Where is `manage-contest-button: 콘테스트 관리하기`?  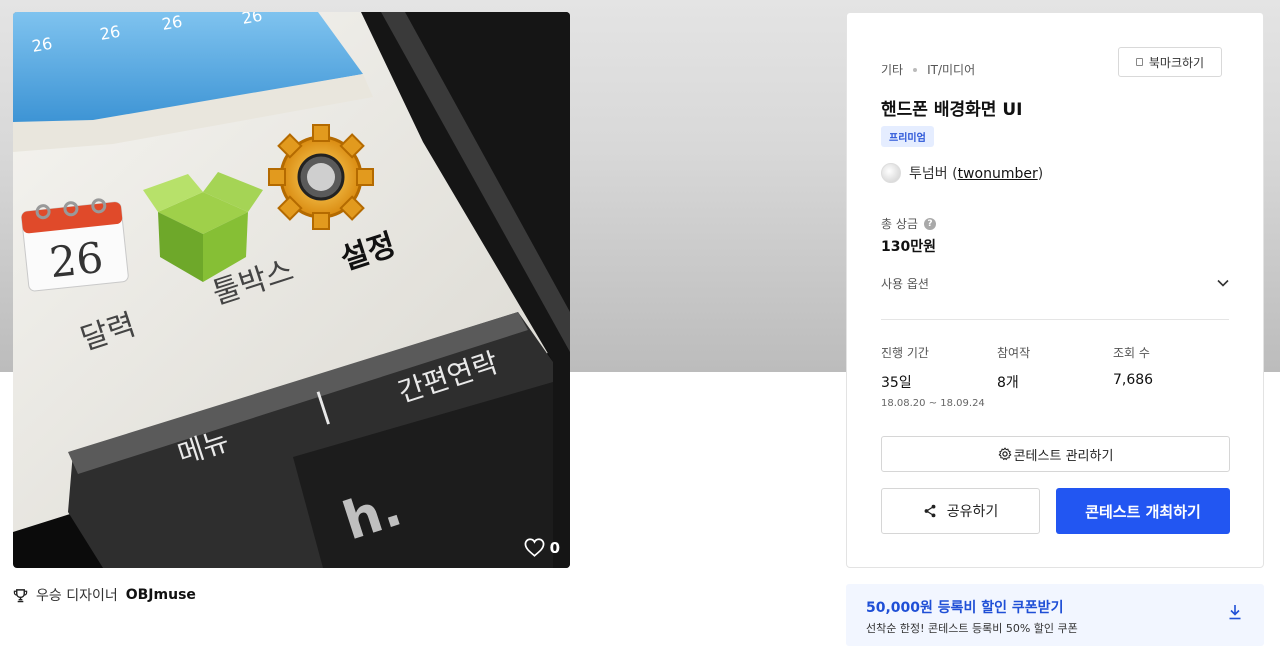
manage-contest-button: 콘테스트 관리하기 is located at coordinates (1055, 454).